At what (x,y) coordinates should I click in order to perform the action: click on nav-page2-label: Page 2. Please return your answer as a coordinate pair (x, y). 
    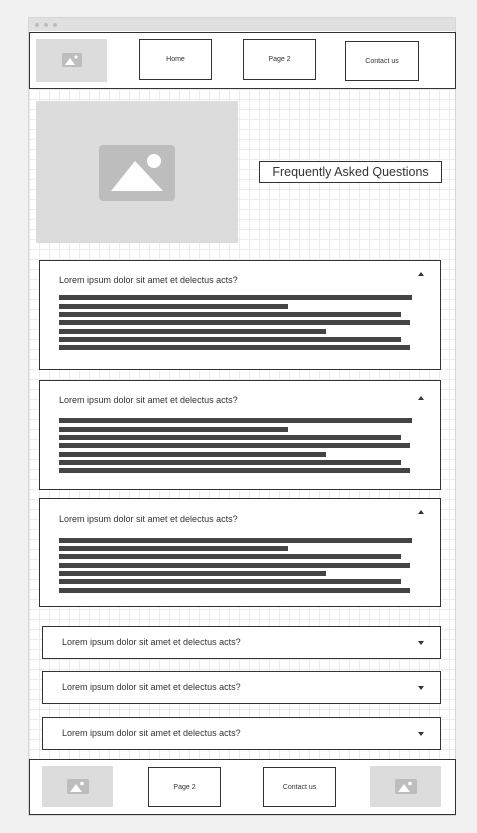
    Looking at the image, I should click on (279, 59).